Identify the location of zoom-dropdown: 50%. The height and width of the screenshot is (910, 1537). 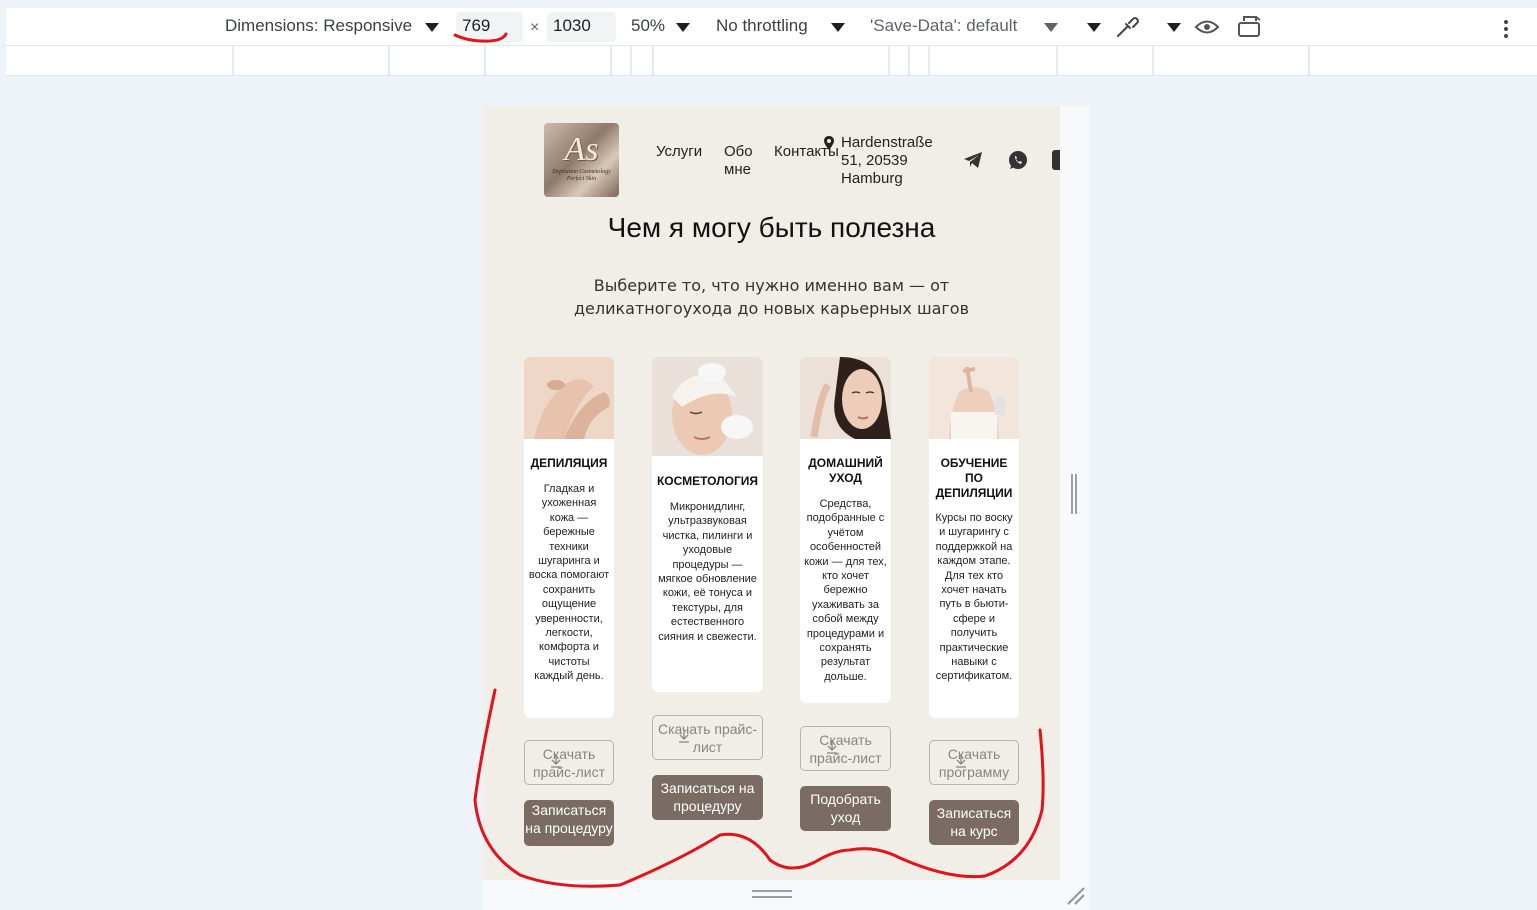
(648, 26).